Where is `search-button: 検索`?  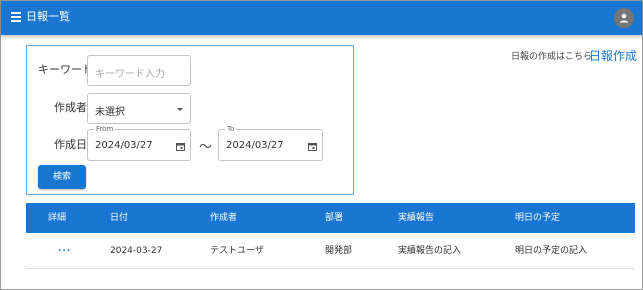
search-button: 検索 is located at coordinates (62, 177).